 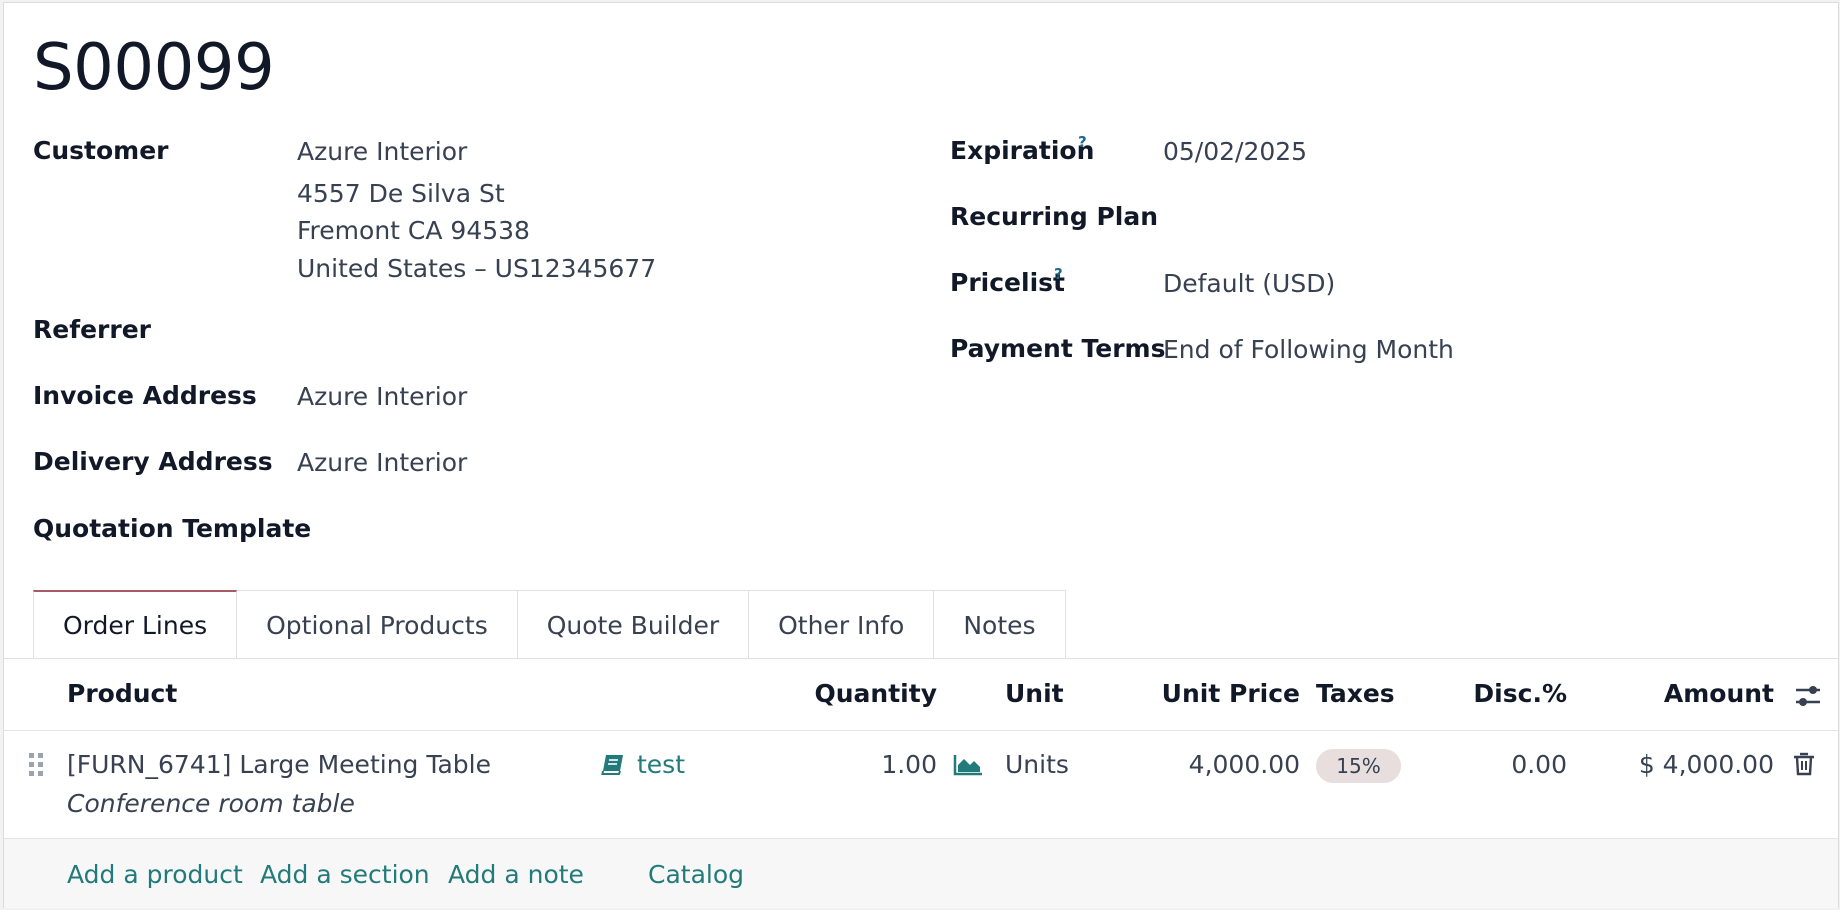 I want to click on column-header-quantity: Quantity, so click(x=866, y=693).